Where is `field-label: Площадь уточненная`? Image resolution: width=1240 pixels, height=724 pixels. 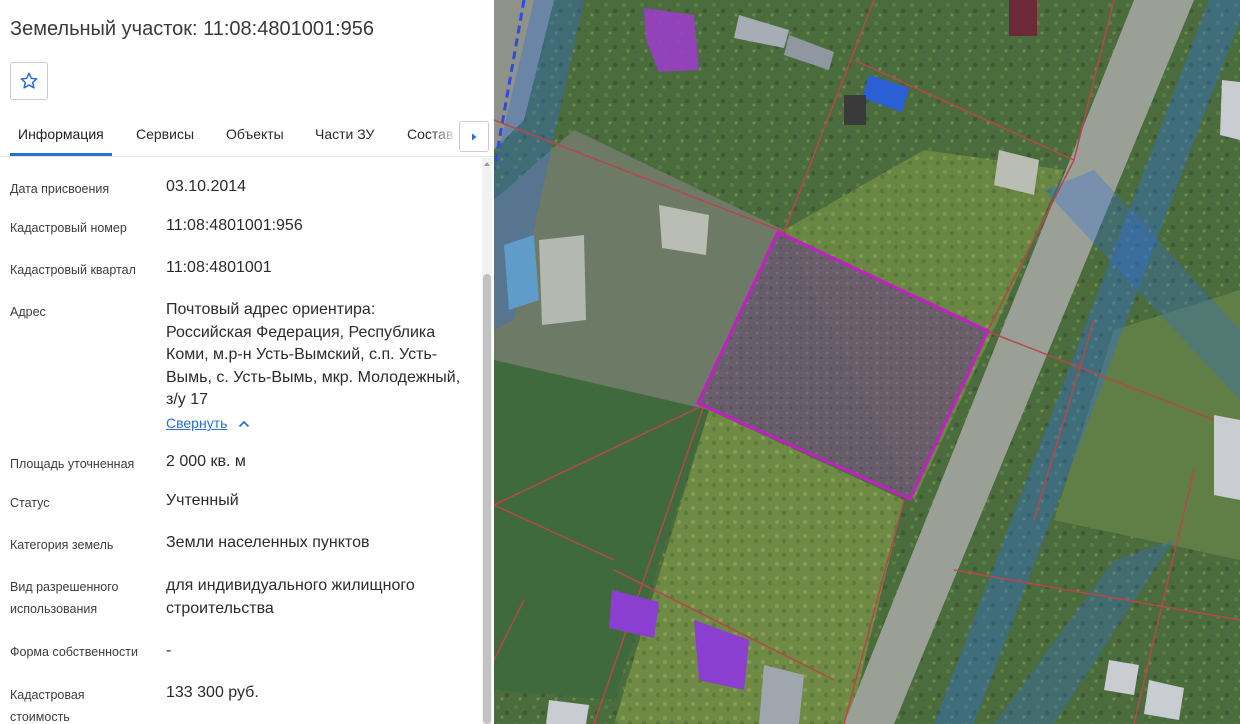 field-label: Площадь уточненная is located at coordinates (72, 464).